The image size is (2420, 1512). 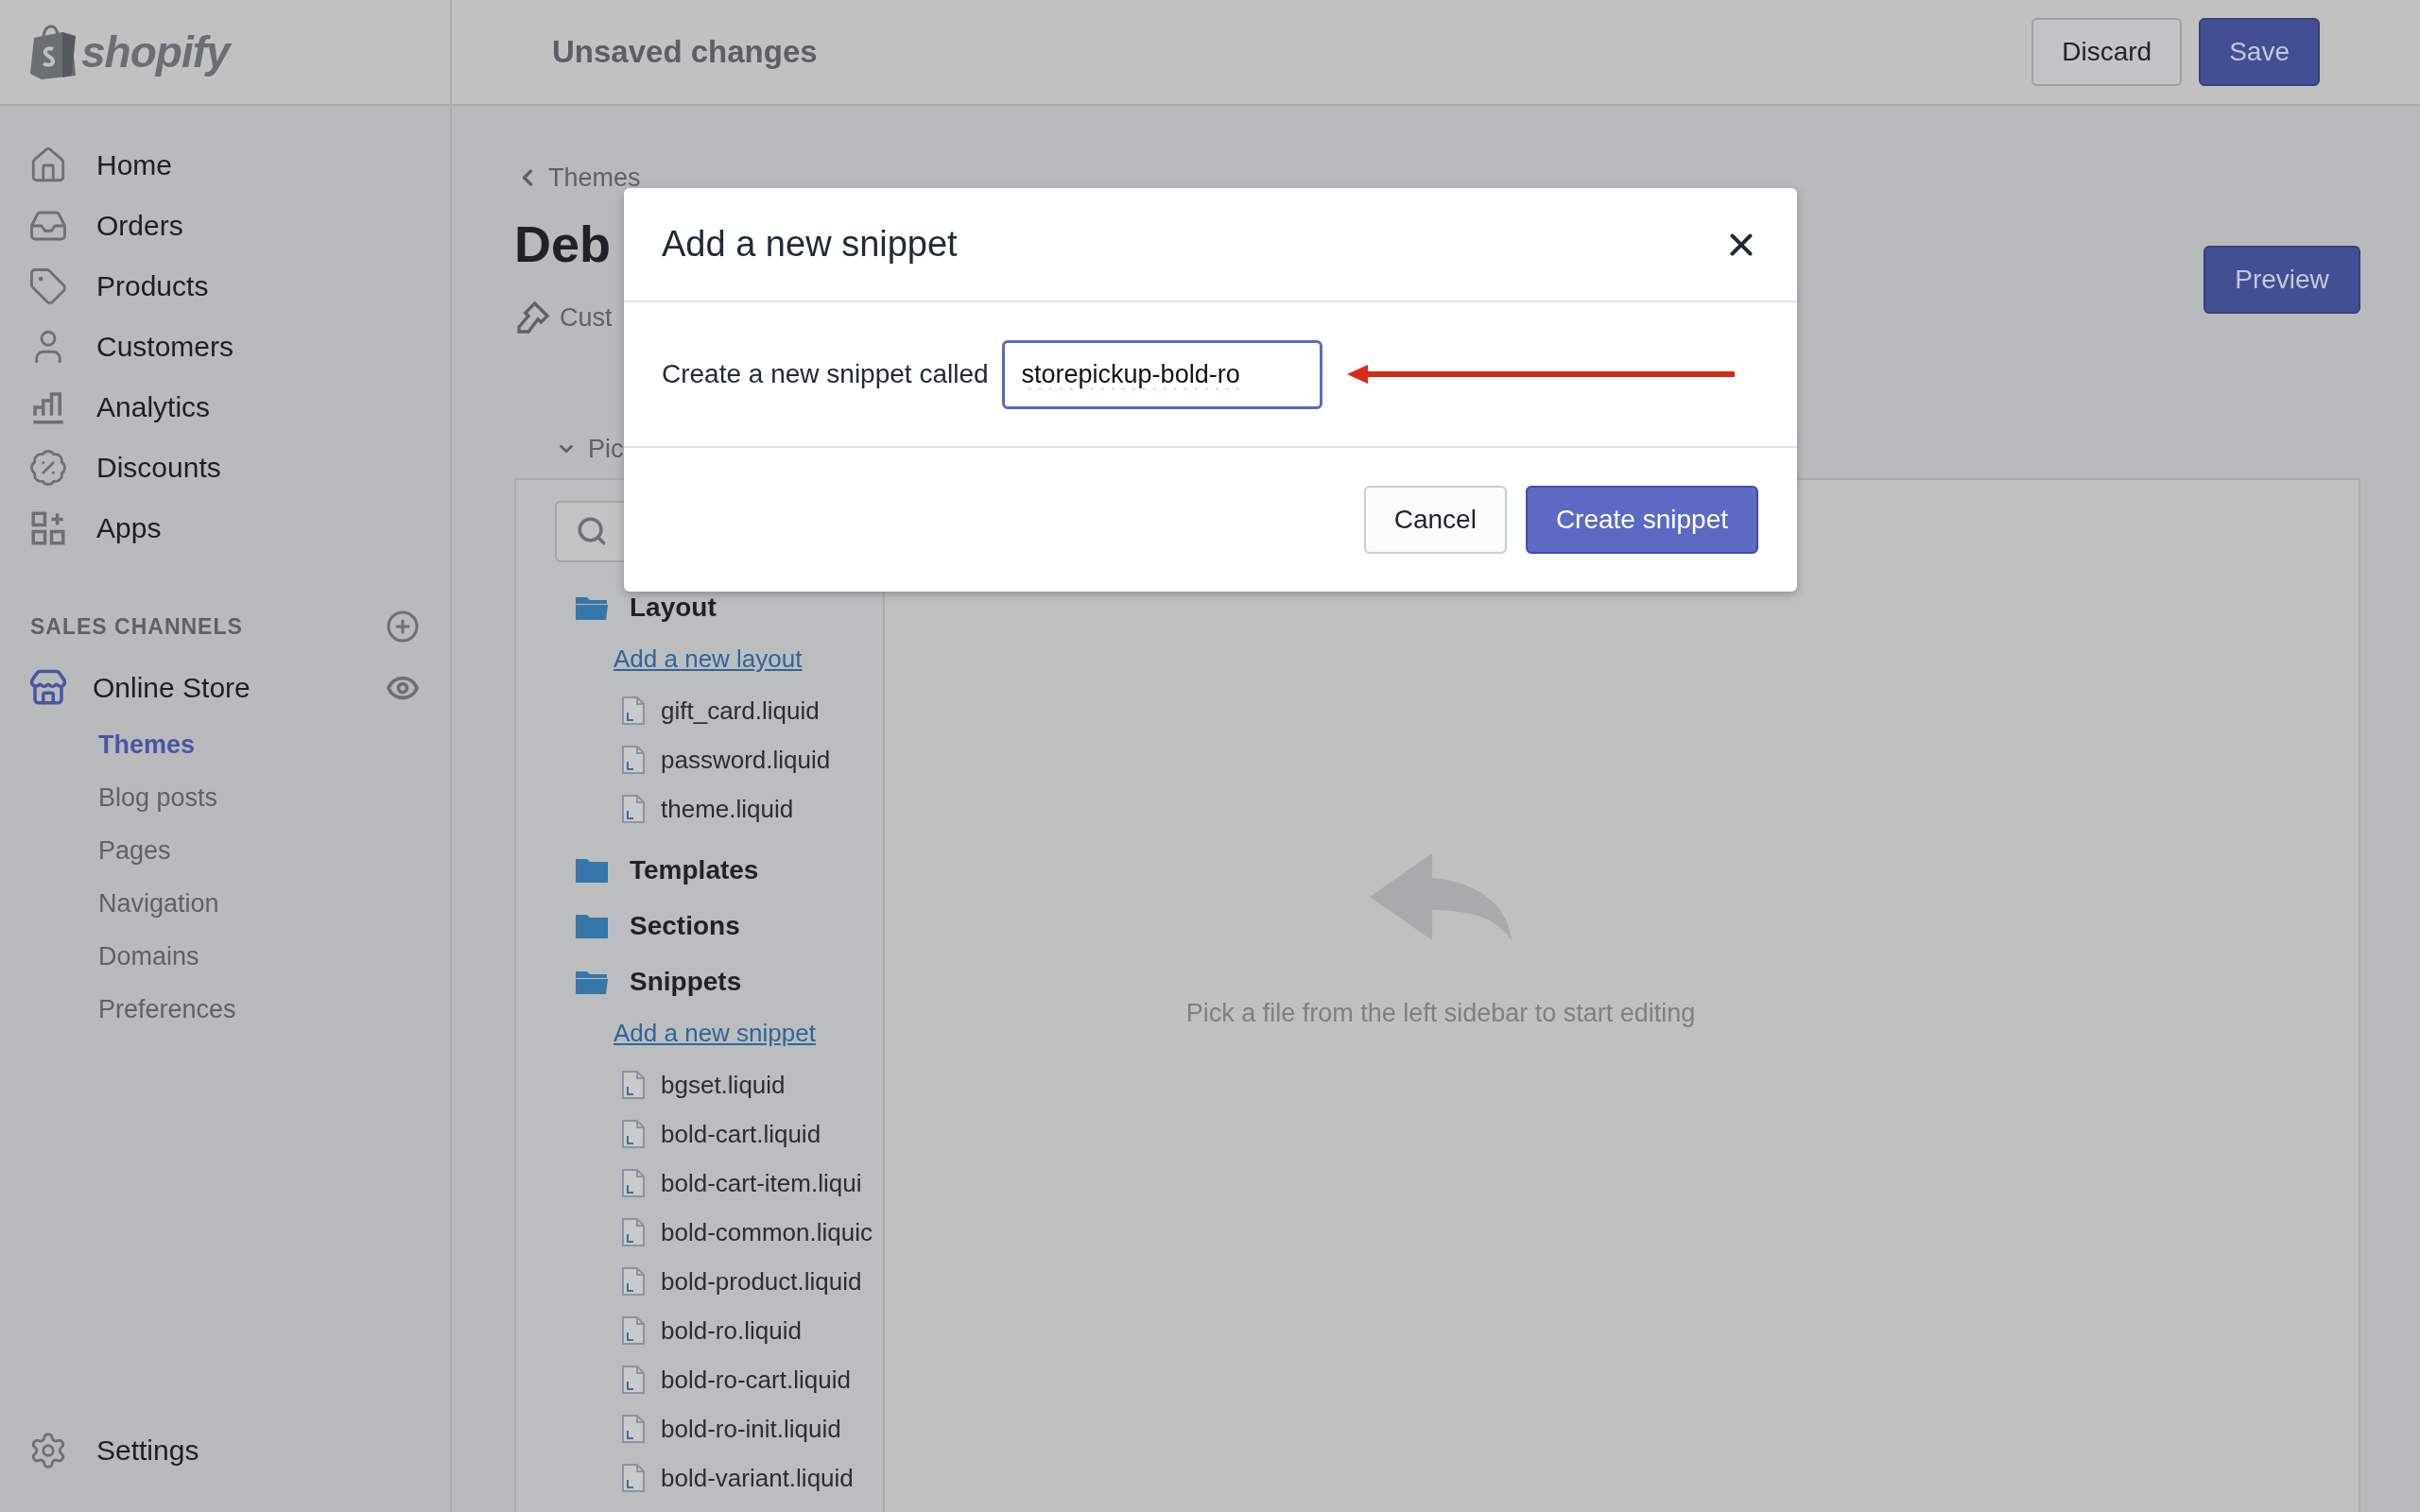 What do you see at coordinates (719, 760) in the screenshot?
I see `file-item: password.liquid` at bounding box center [719, 760].